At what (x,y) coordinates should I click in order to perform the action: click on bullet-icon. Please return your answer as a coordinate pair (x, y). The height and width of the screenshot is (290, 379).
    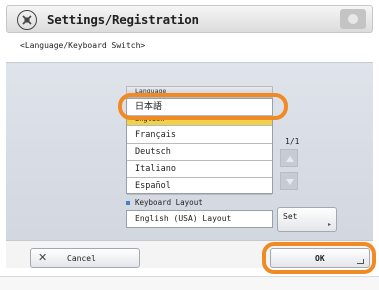
    Looking at the image, I should click on (128, 203).